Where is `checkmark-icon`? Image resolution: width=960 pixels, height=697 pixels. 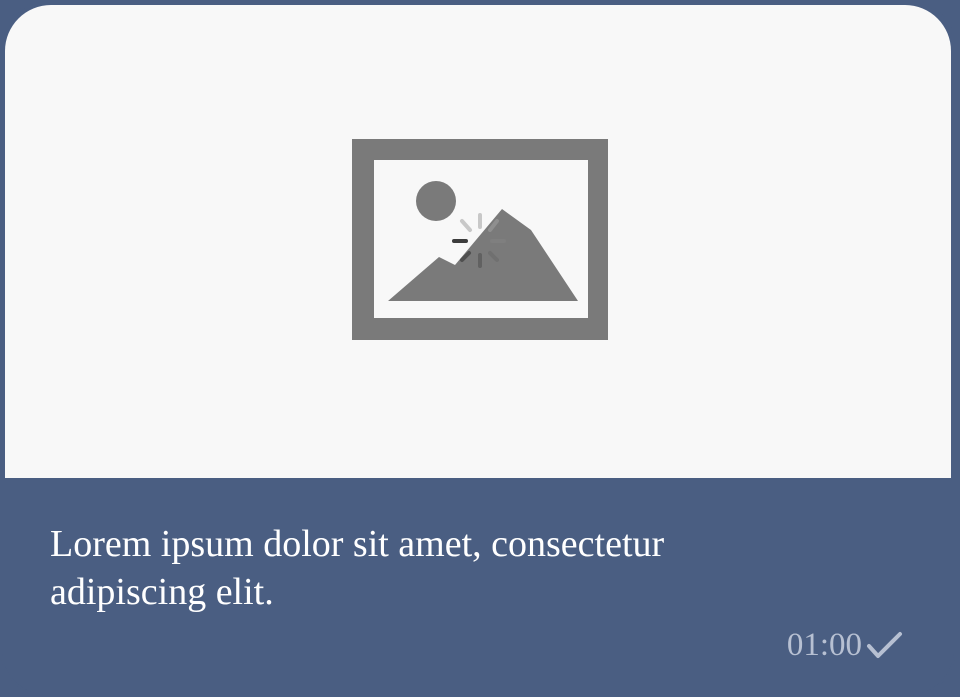 checkmark-icon is located at coordinates (885, 645).